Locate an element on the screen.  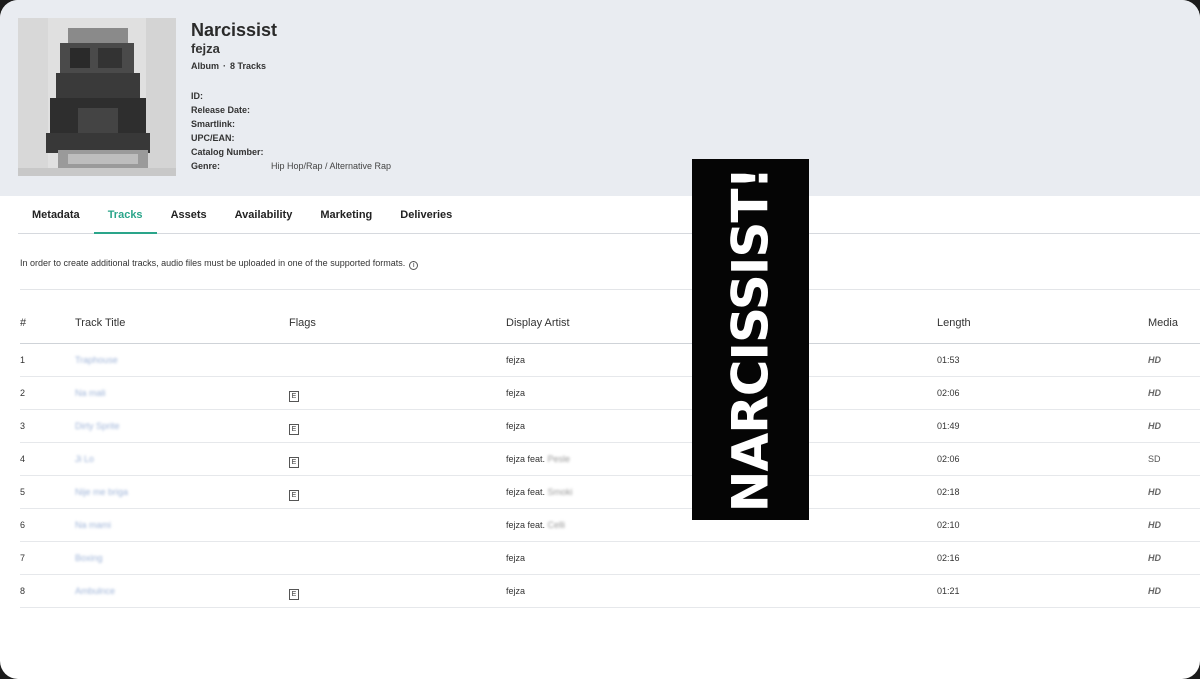
field-label: Release Date: is located at coordinates (221, 110).